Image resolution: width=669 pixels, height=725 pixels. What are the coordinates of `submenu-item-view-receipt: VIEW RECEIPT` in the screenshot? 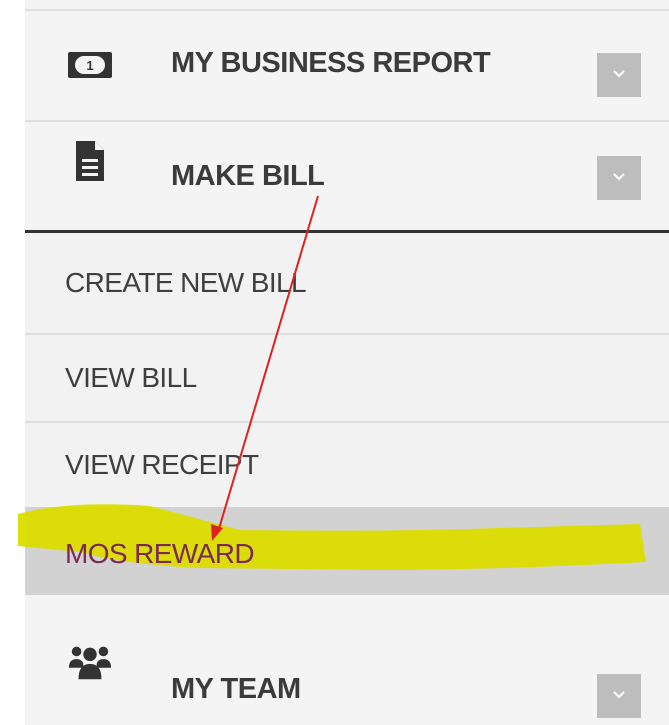 It's located at (347, 465).